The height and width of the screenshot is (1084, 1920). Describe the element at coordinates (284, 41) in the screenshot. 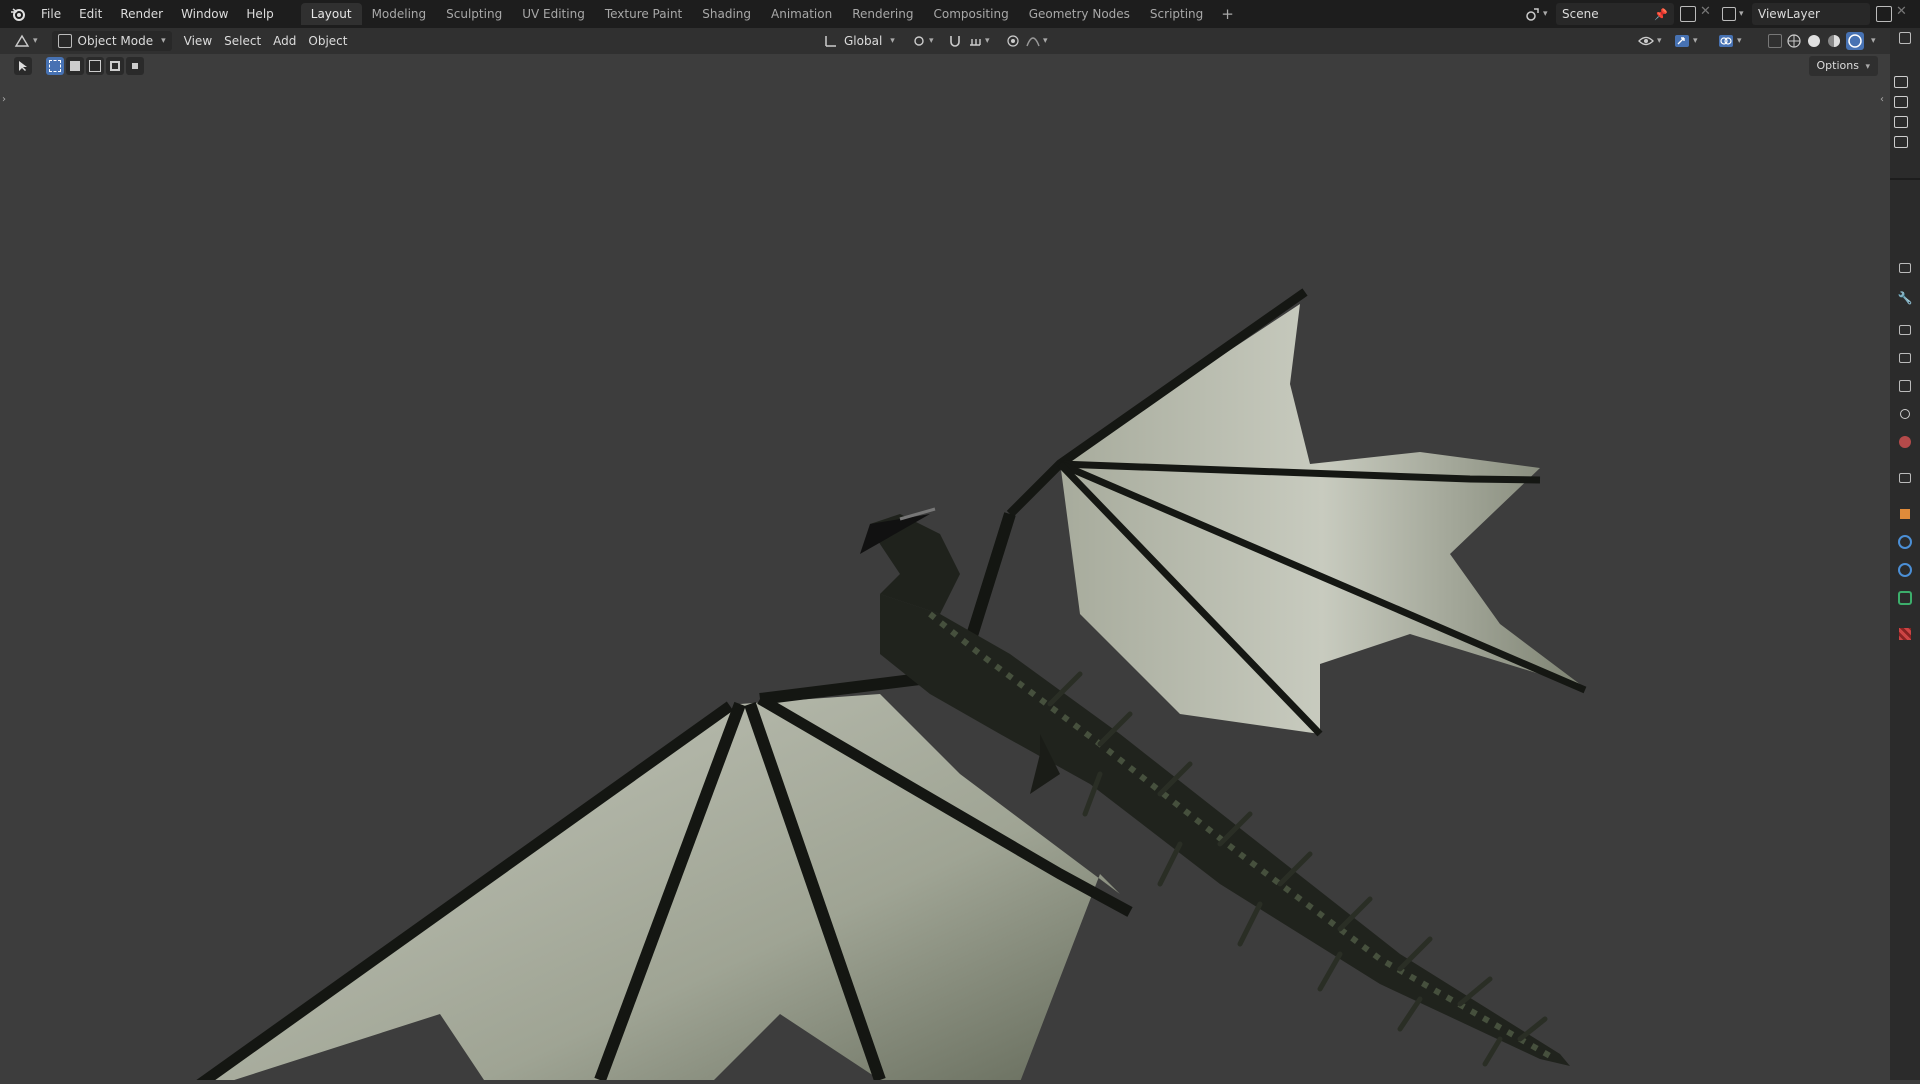

I see `add-menu: Add` at that location.